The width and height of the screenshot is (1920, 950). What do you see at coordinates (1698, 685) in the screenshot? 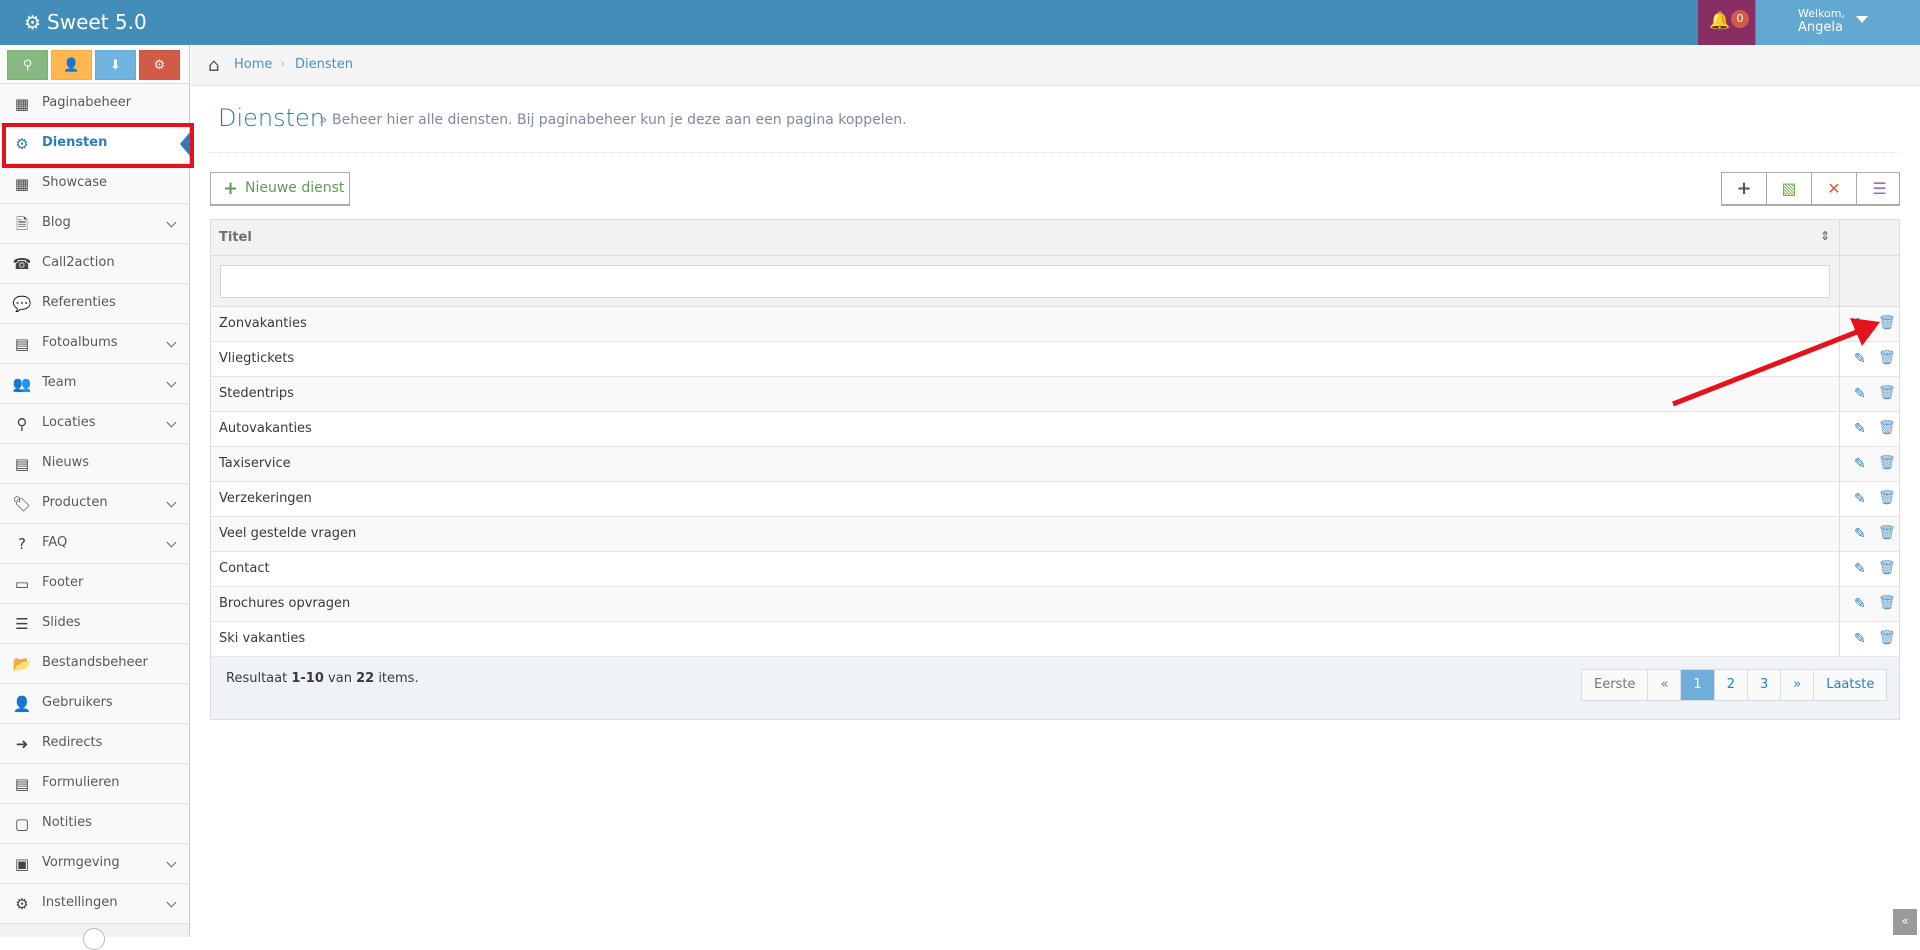
I see `pager-page-1: 1` at bounding box center [1698, 685].